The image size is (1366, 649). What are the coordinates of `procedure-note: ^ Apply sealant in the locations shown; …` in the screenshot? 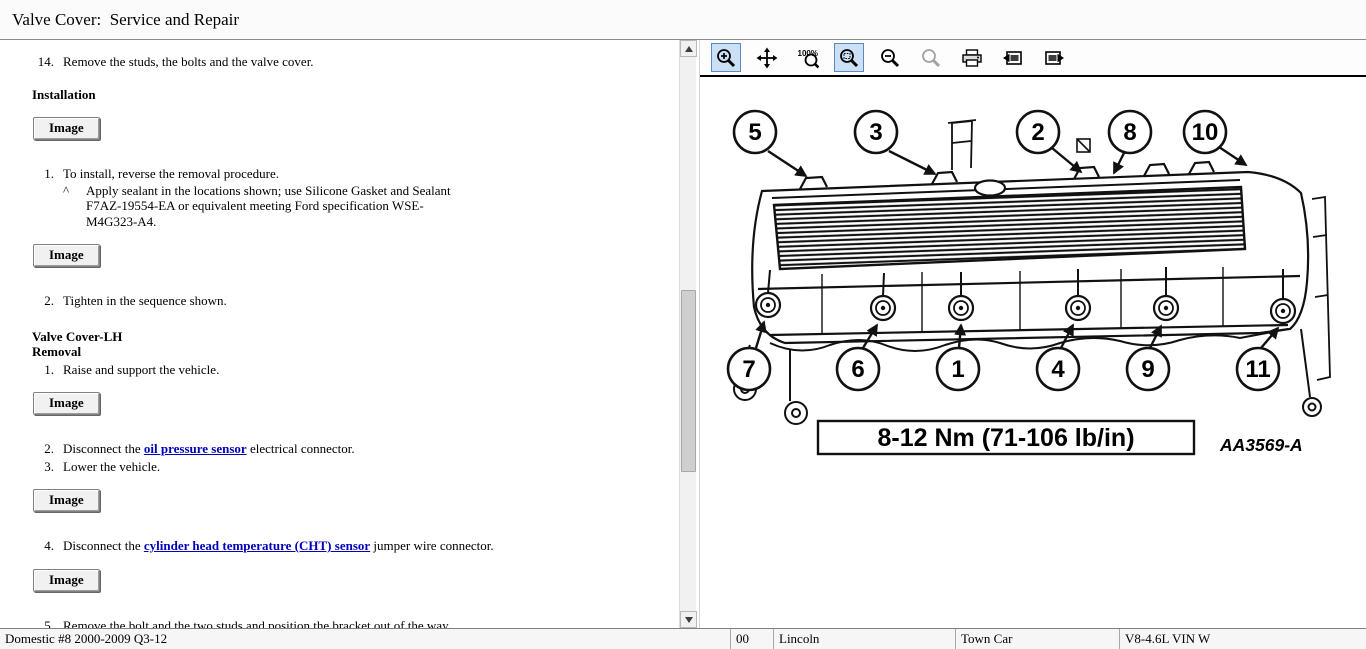 It's located at (367, 206).